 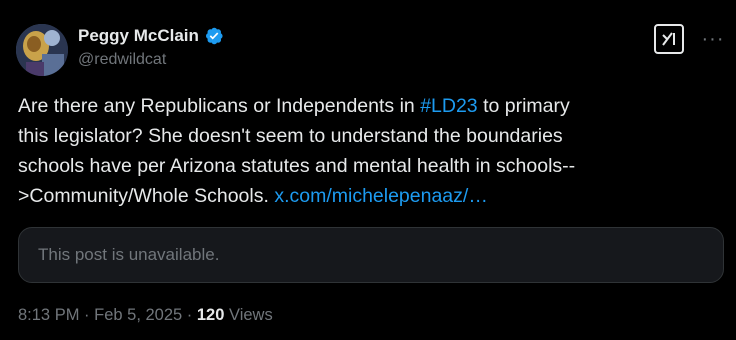 I want to click on tweet-metadata: 8:13 PM · Feb 5, 2025 · 120 Views, so click(x=145, y=315).